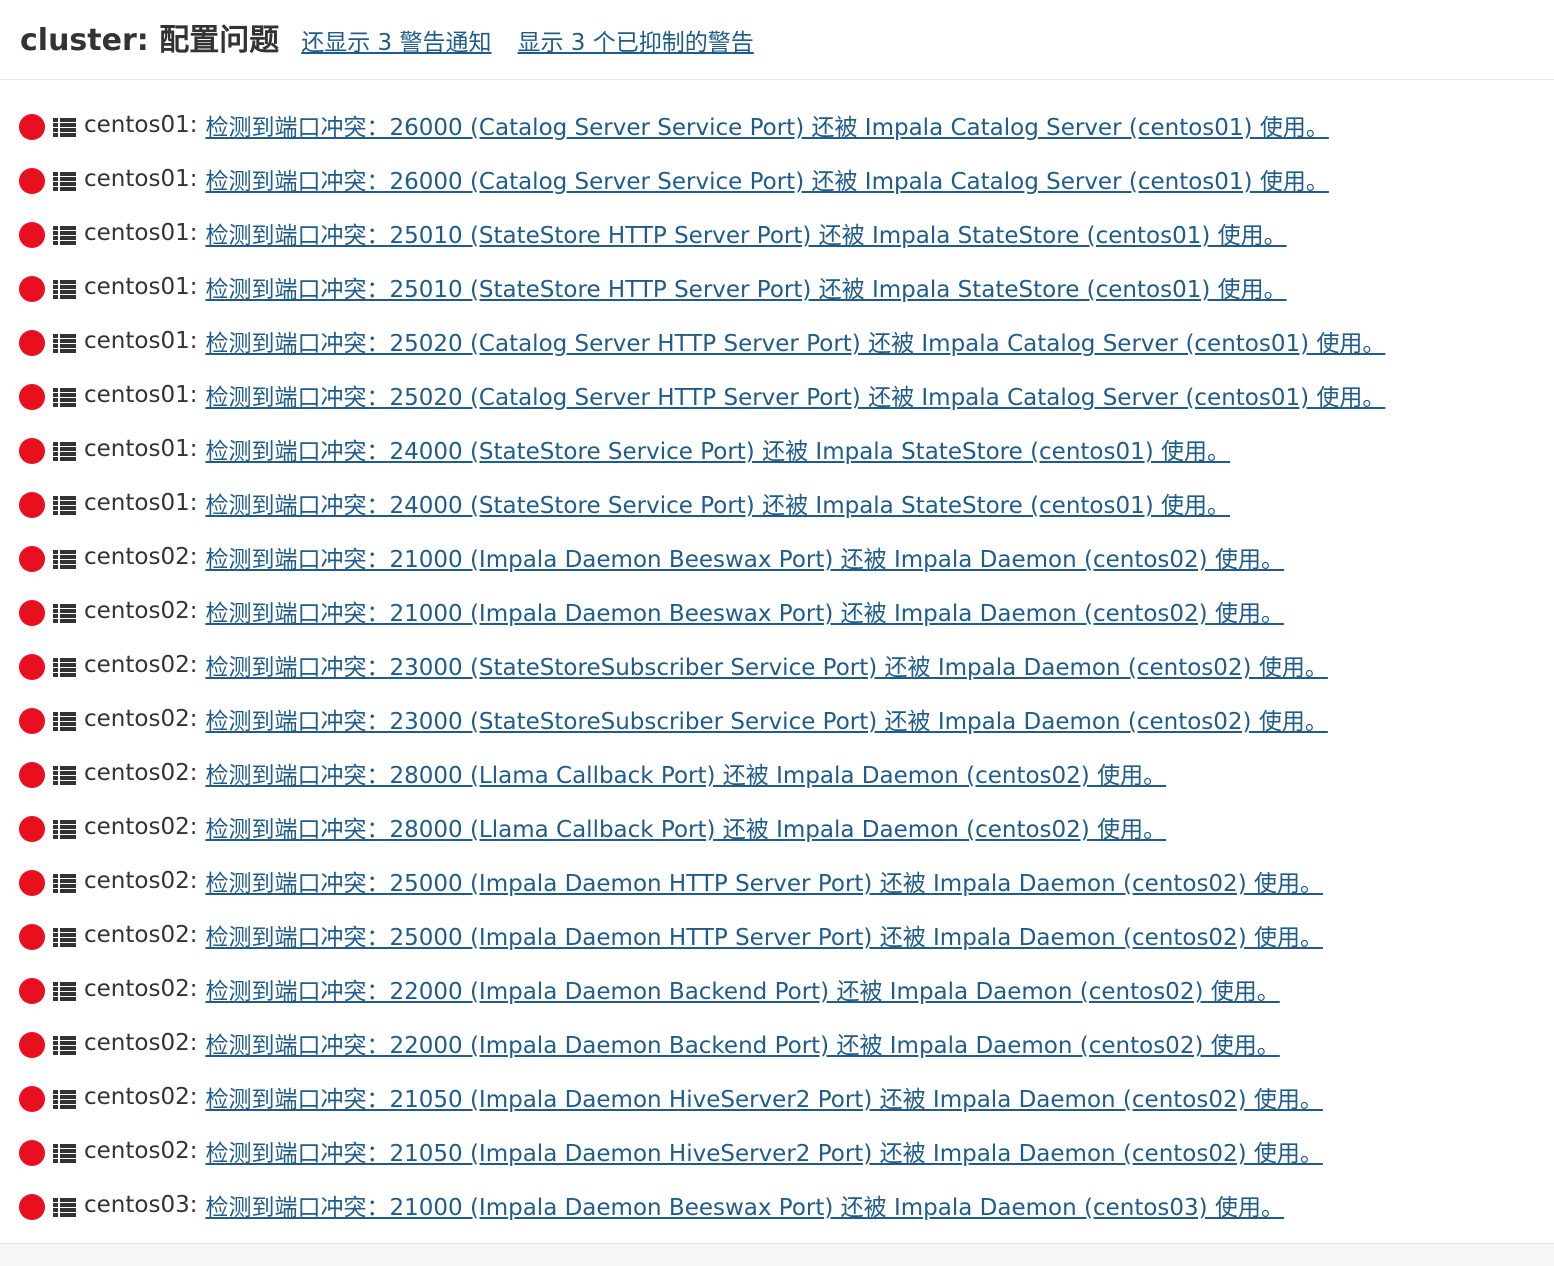 The image size is (1554, 1266). Describe the element at coordinates (150, 40) in the screenshot. I see `page-title: cluster: 配置问题` at that location.